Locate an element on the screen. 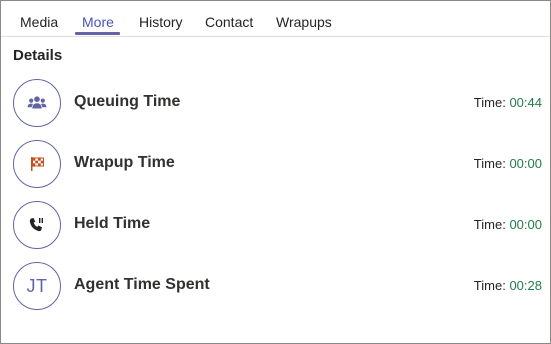 The height and width of the screenshot is (344, 551). tab-media: Media is located at coordinates (39, 22).